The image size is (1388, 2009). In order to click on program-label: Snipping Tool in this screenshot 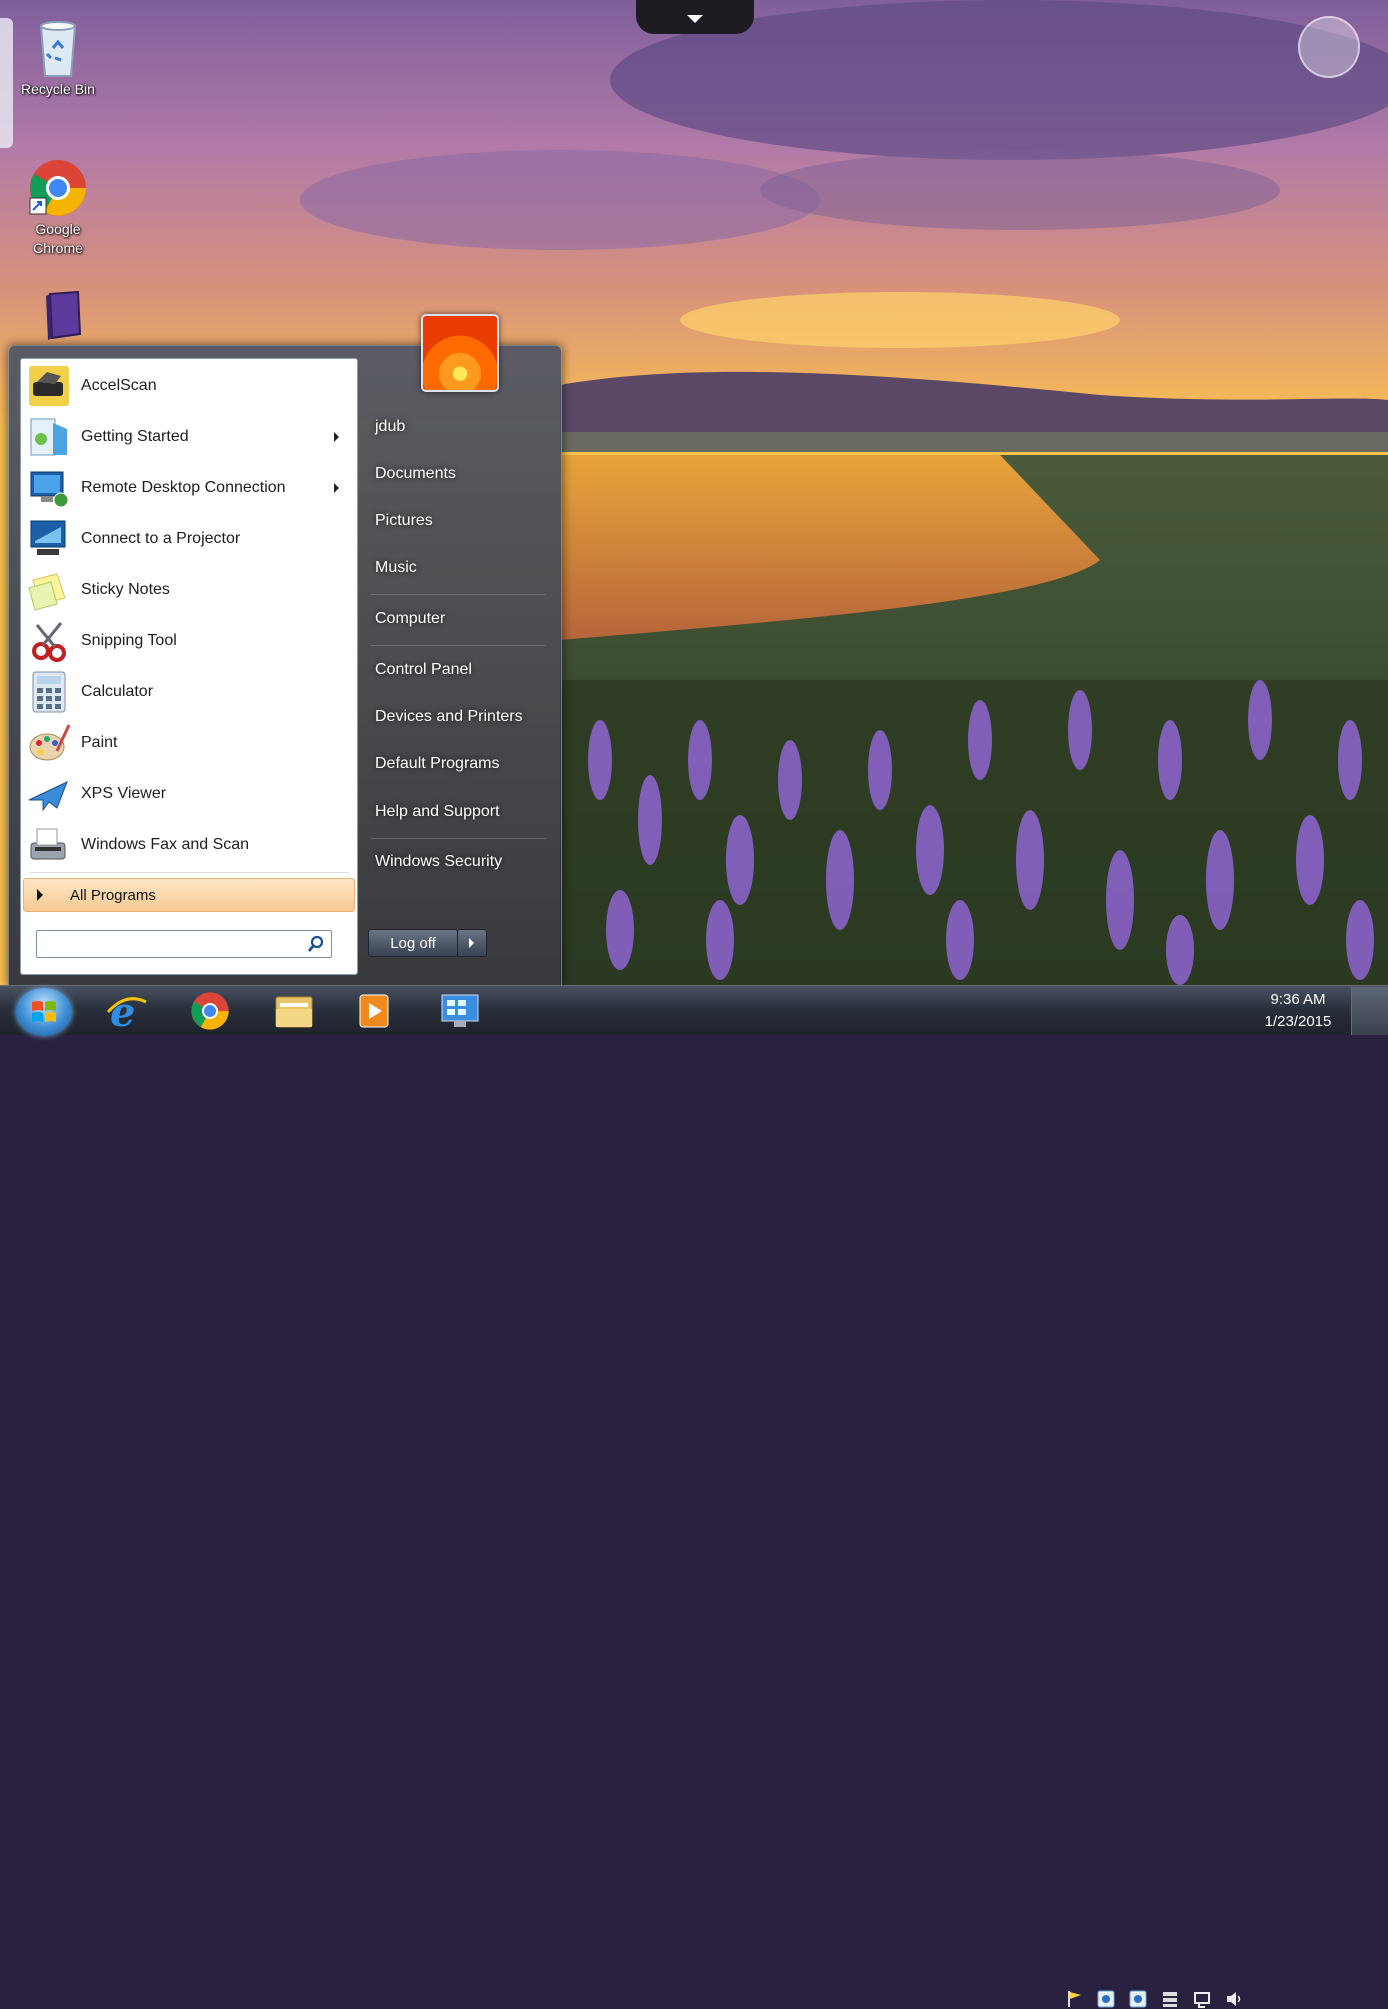, I will do `click(129, 640)`.